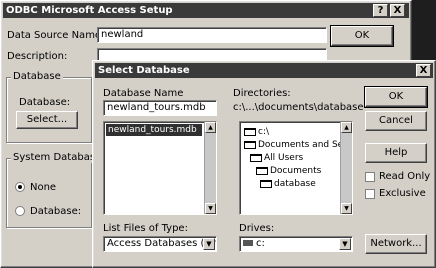 This screenshot has width=436, height=268. What do you see at coordinates (402, 193) in the screenshot?
I see `exclusive-label: Exclusive` at bounding box center [402, 193].